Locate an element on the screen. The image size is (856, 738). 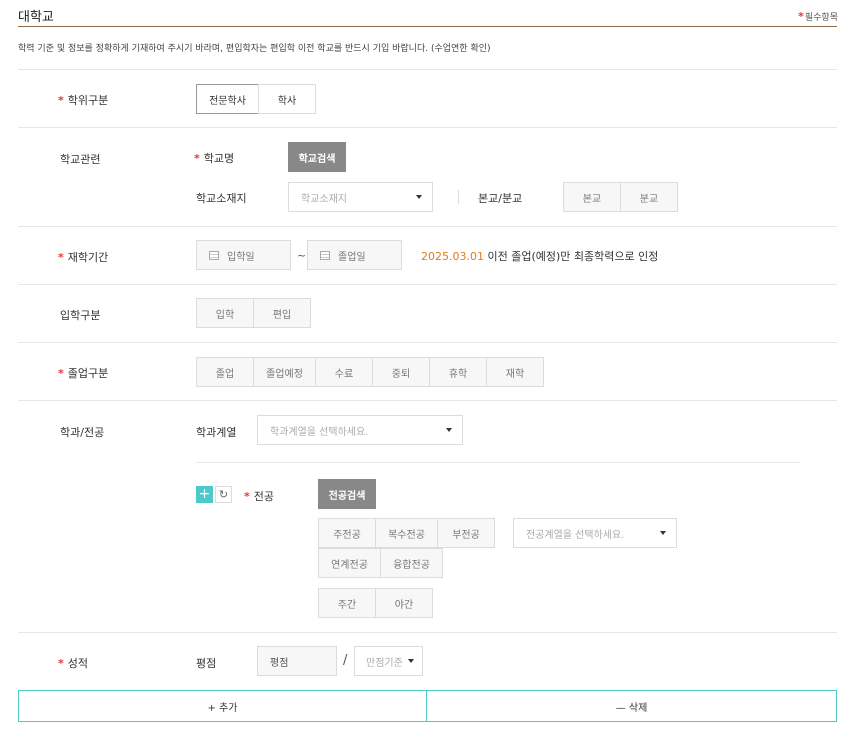
major-search-button: 전공검색 is located at coordinates (347, 494).